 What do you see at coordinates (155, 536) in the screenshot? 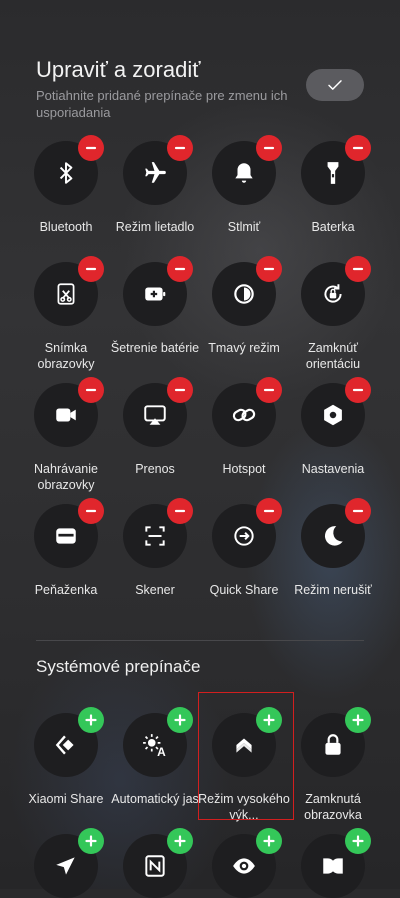
I see `scanner-icon` at bounding box center [155, 536].